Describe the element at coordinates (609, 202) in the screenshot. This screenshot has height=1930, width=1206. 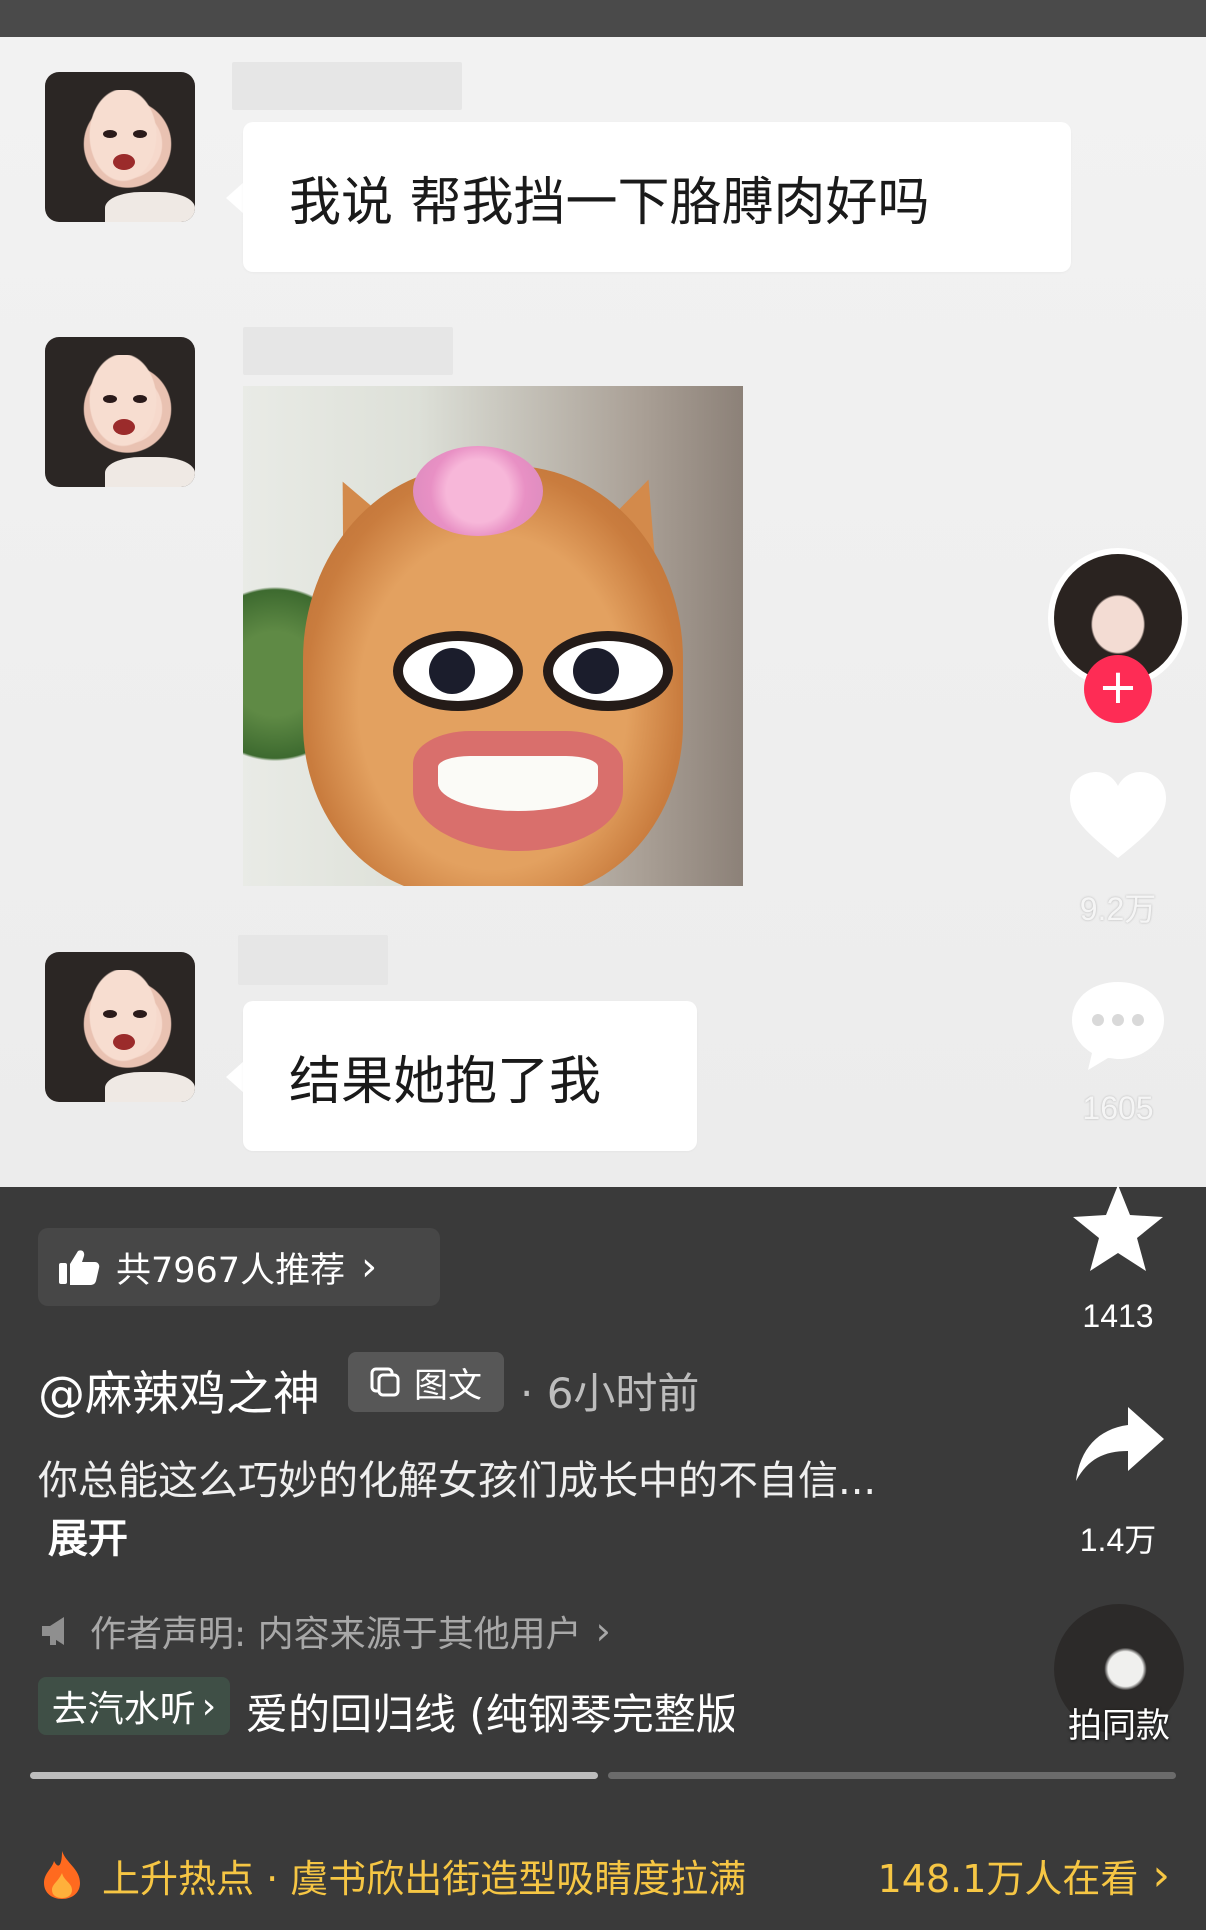
I see `message-text: 我说 帮我挡一下胳膊肉好吗` at that location.